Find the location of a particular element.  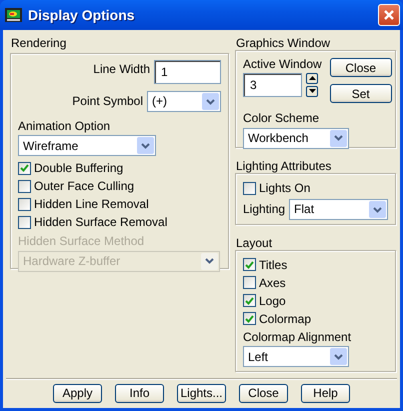

checkbox-label: Titles is located at coordinates (273, 265).